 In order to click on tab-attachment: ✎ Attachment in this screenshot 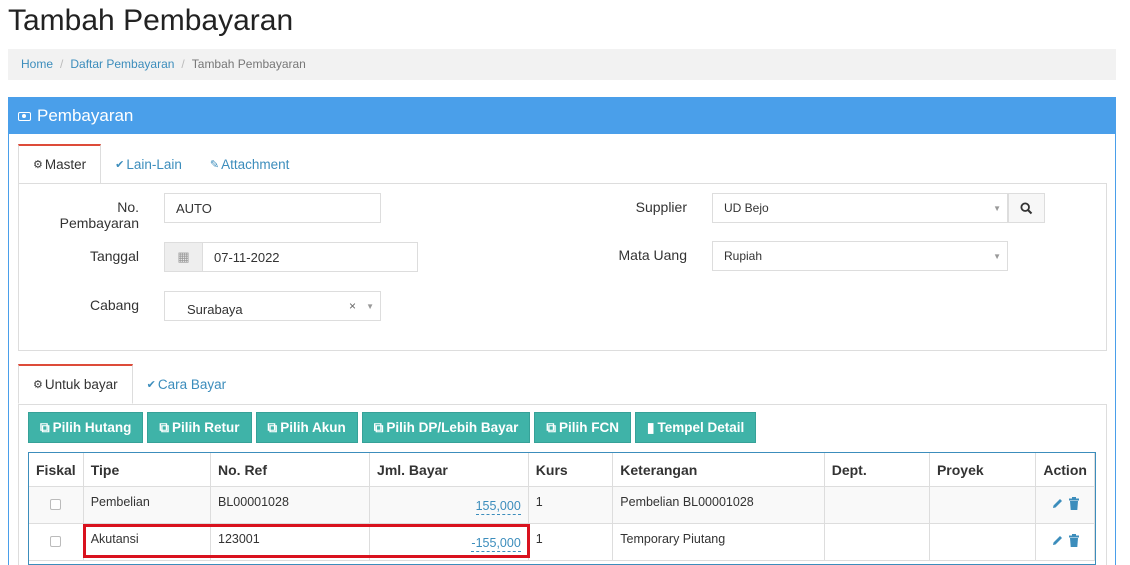, I will do `click(250, 164)`.